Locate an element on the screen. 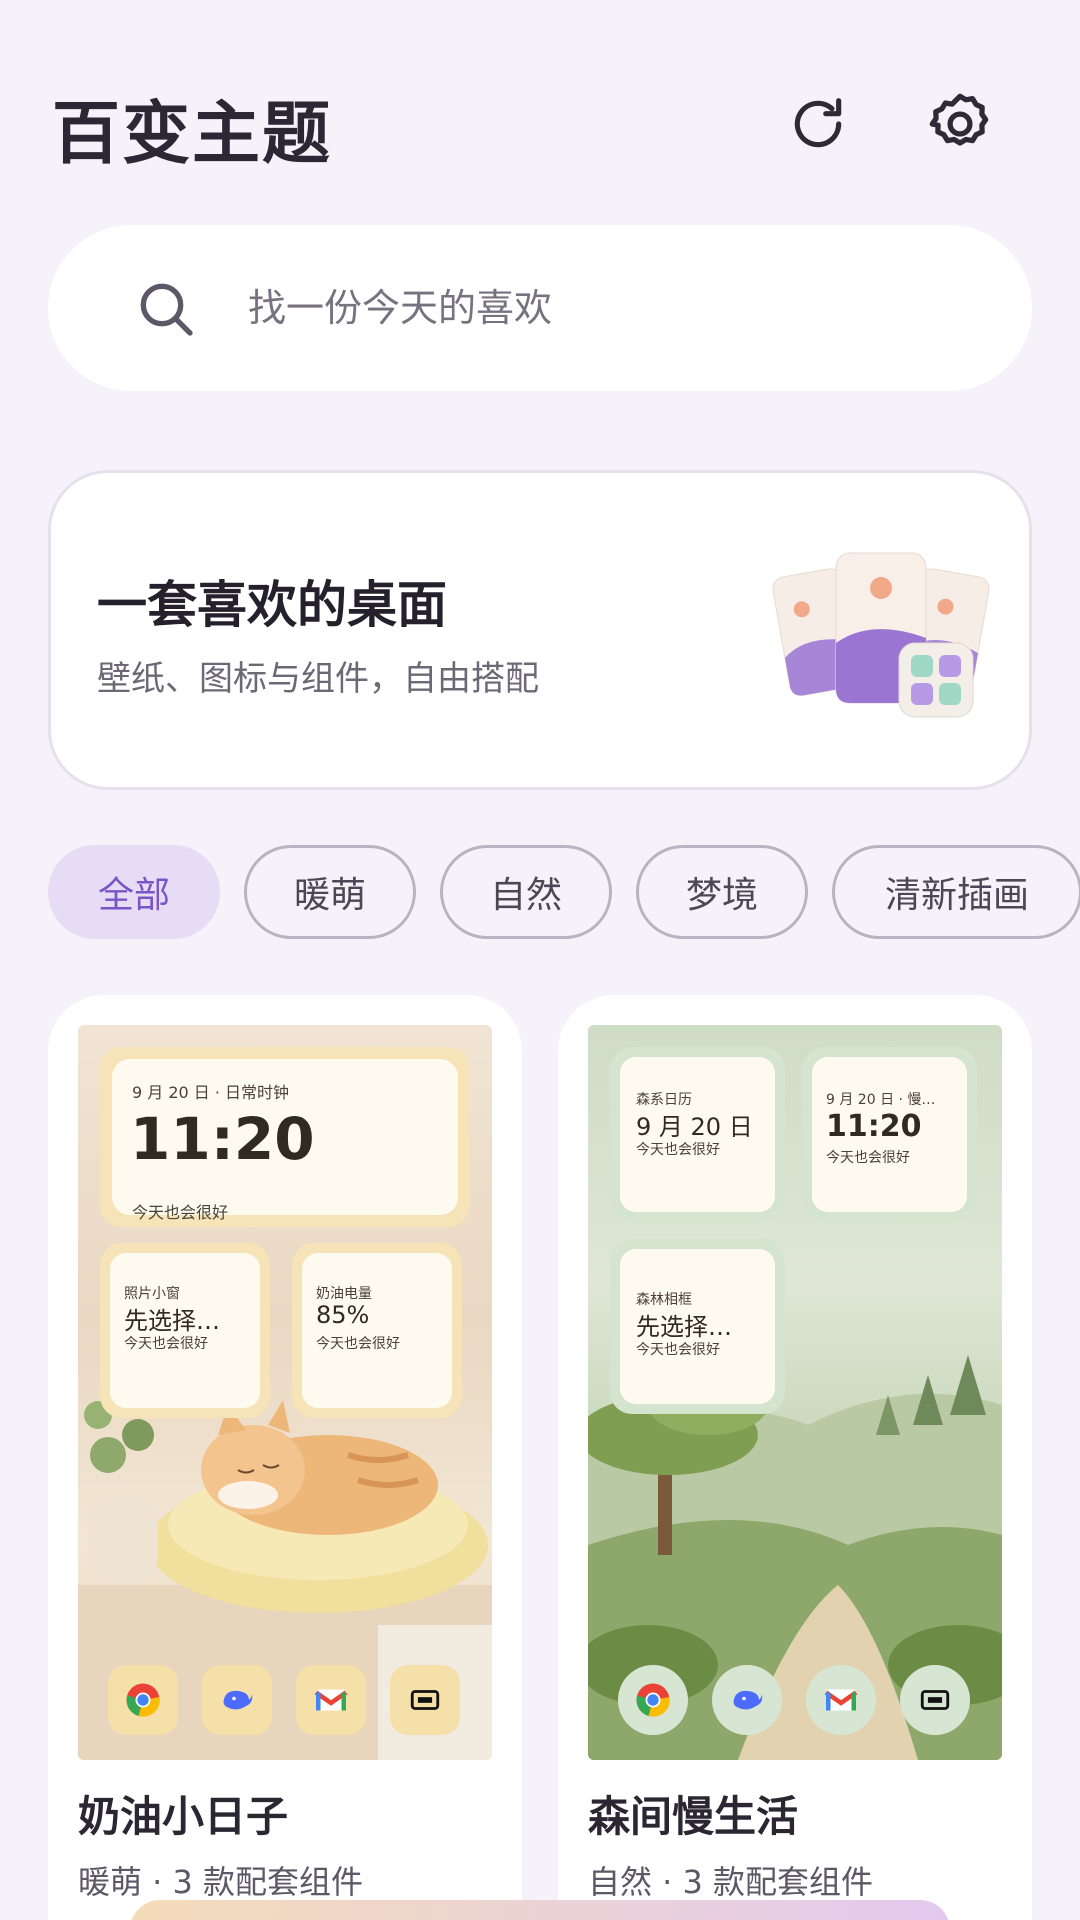 Image resolution: width=1080 pixels, height=1920 pixels. calendar-label: 森系日历 is located at coordinates (664, 1100).